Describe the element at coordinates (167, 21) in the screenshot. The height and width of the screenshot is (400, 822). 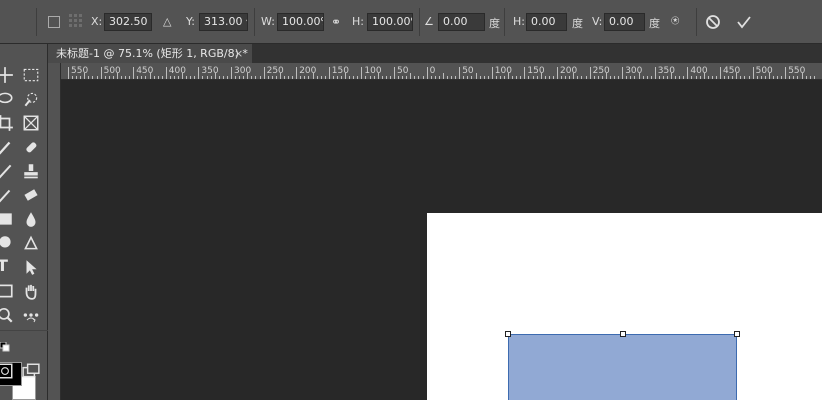
I see `relative-position-icon: △` at that location.